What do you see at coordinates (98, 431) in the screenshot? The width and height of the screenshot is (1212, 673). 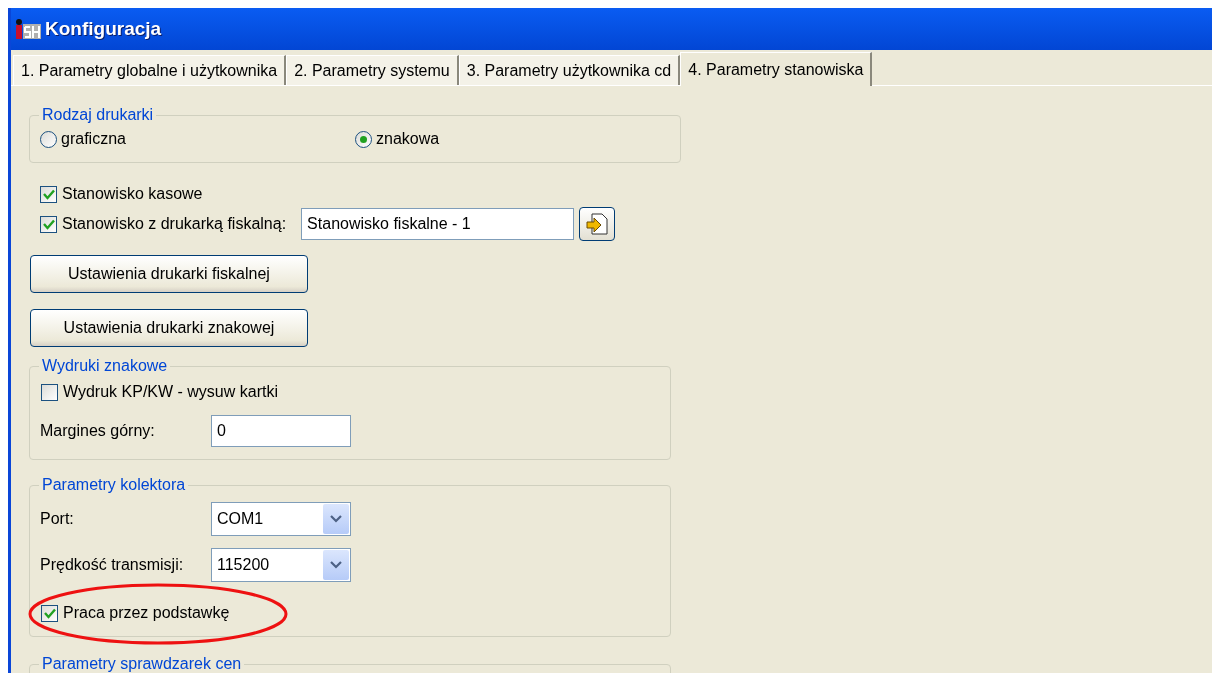 I see `field-label: Margines górny:` at bounding box center [98, 431].